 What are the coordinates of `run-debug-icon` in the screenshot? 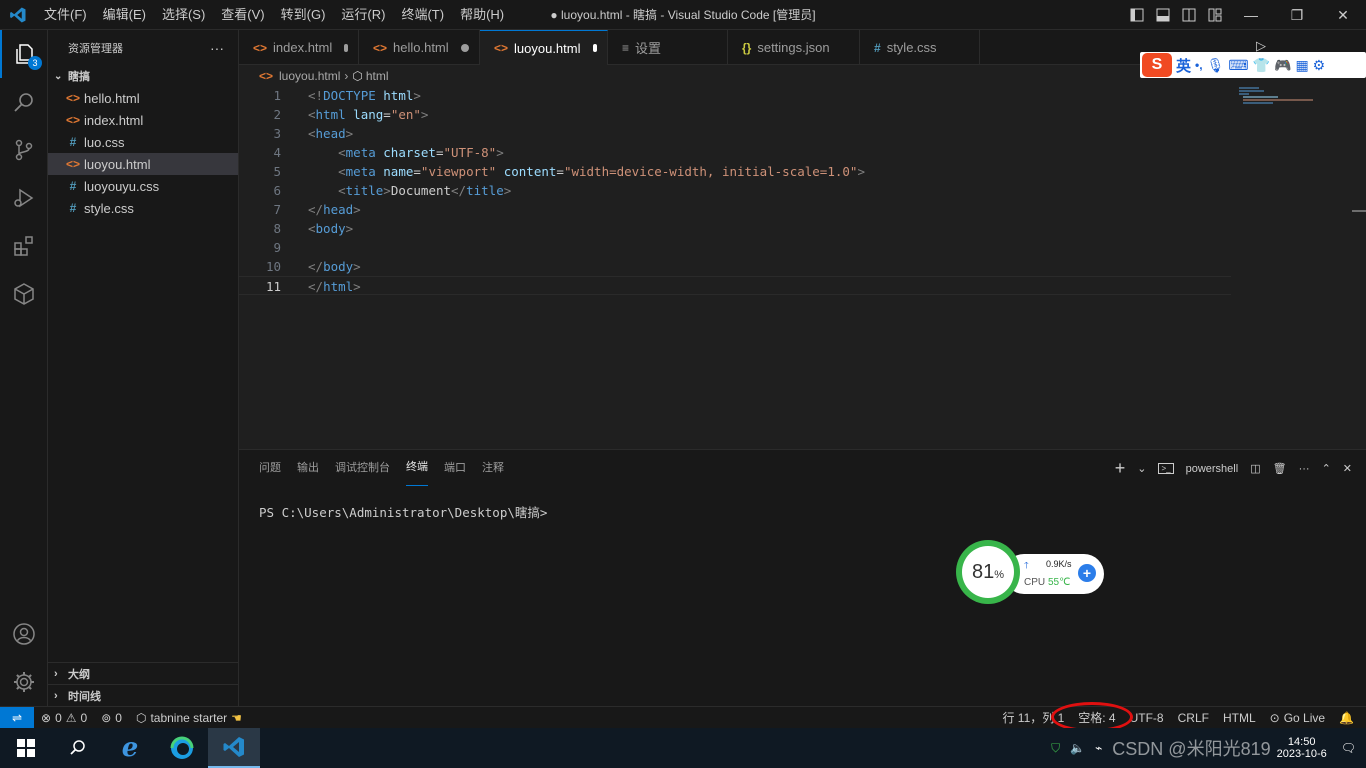 It's located at (24, 198).